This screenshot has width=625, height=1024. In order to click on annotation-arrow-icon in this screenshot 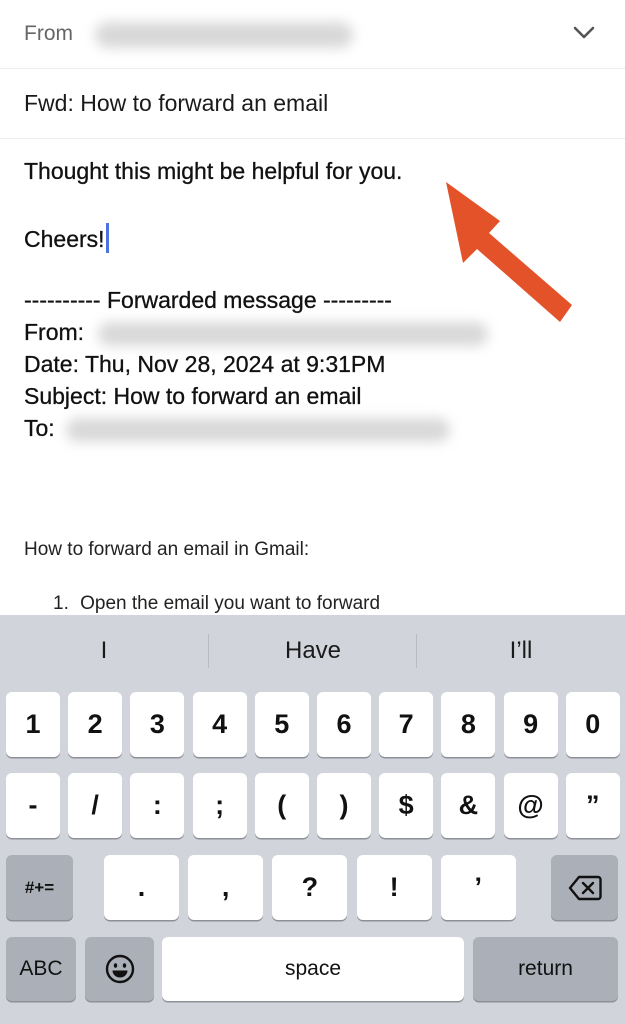, I will do `click(509, 252)`.